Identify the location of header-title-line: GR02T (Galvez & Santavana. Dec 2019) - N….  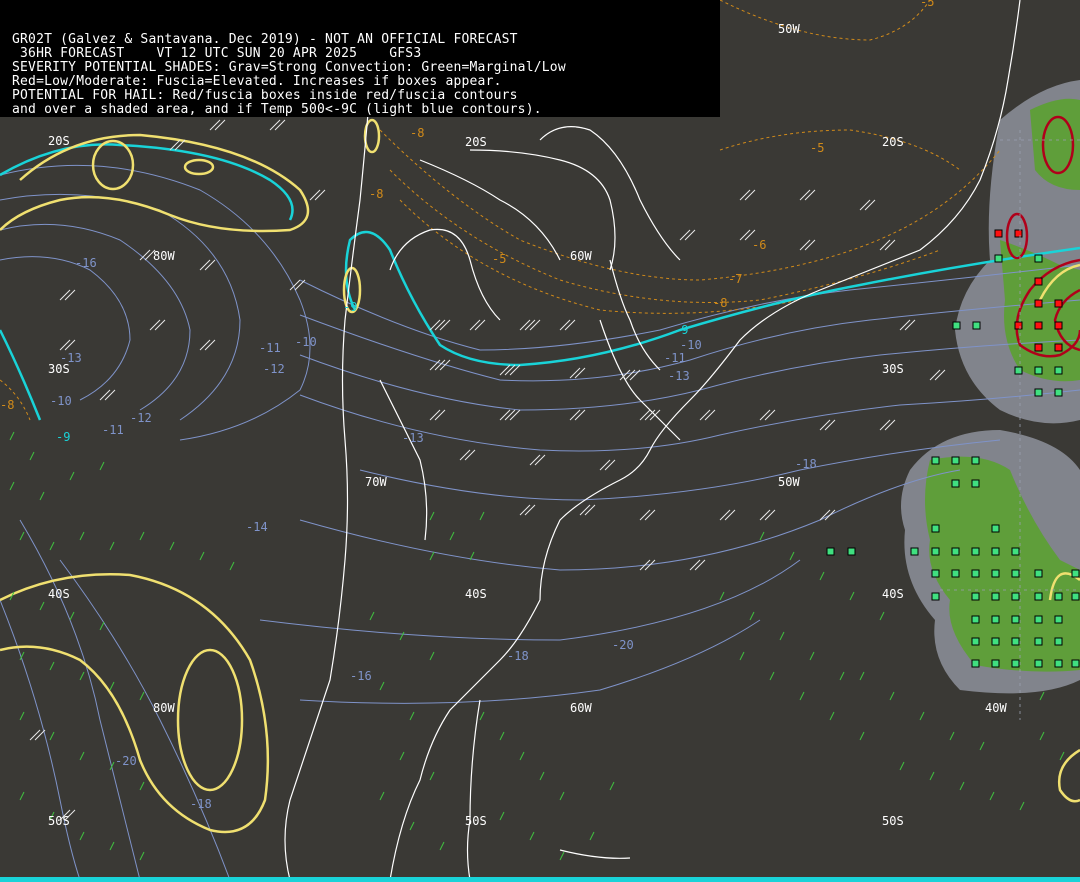
(265, 39).